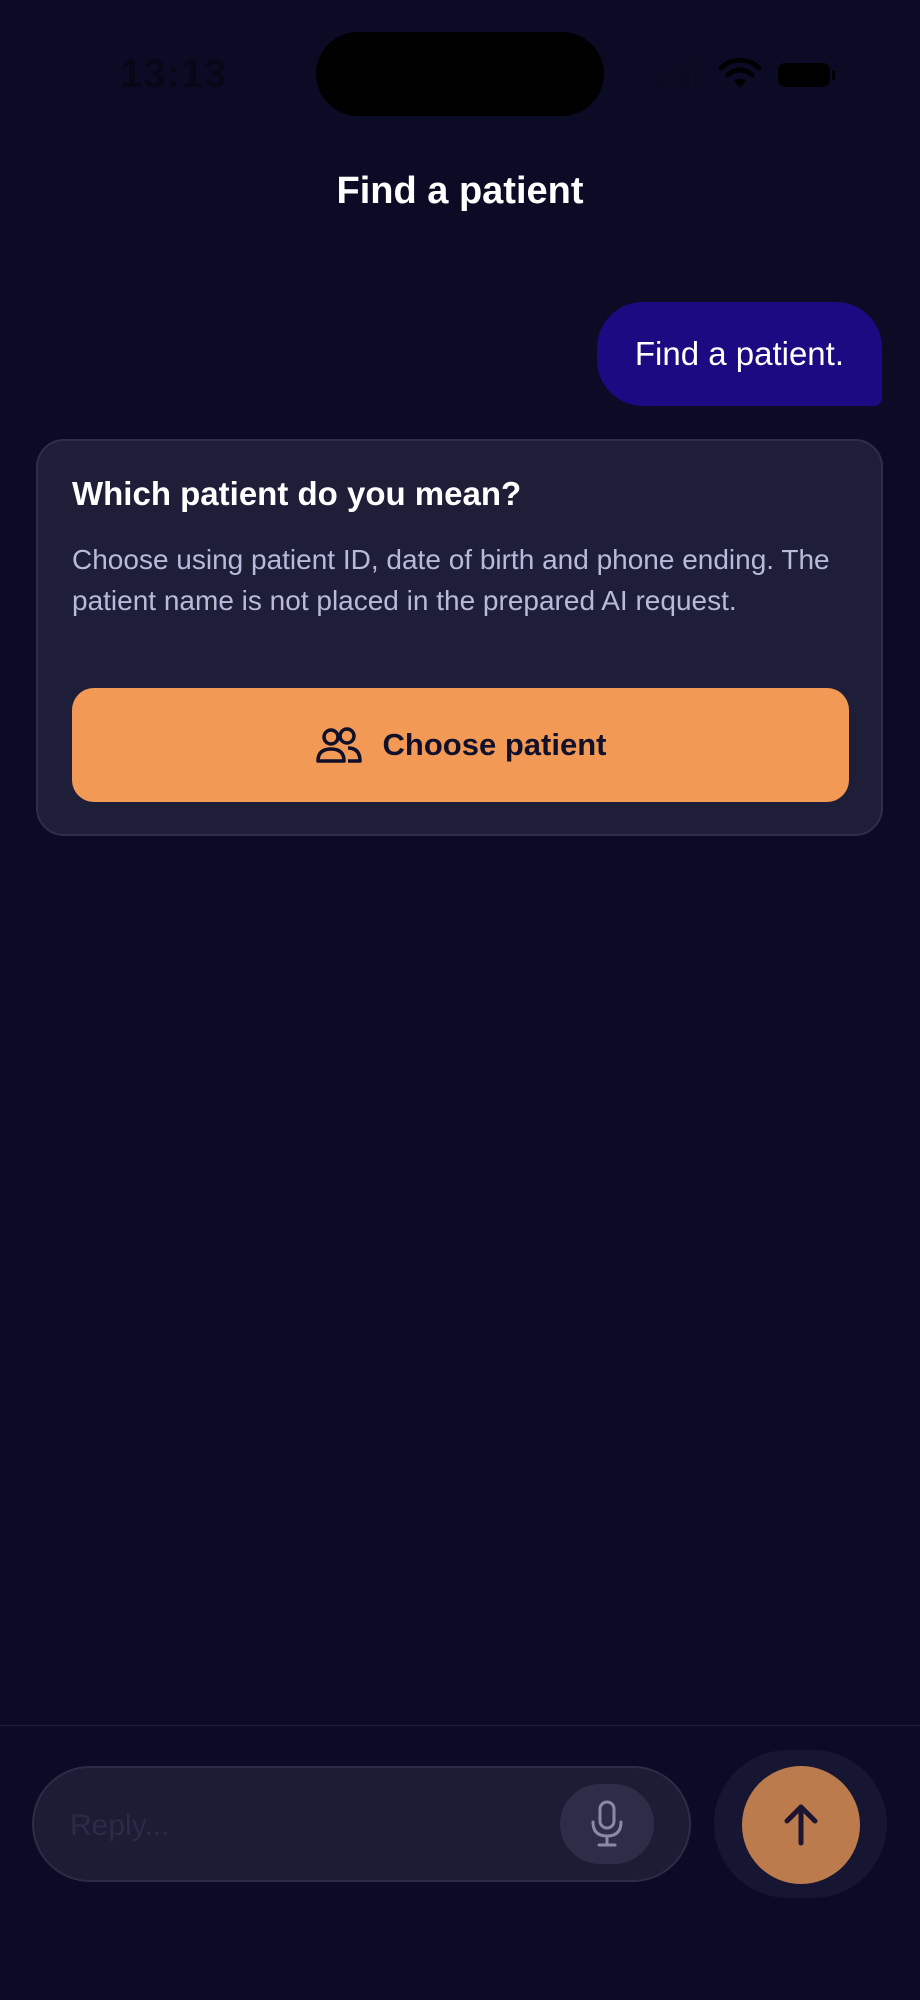  I want to click on reply-input, so click(320, 1826).